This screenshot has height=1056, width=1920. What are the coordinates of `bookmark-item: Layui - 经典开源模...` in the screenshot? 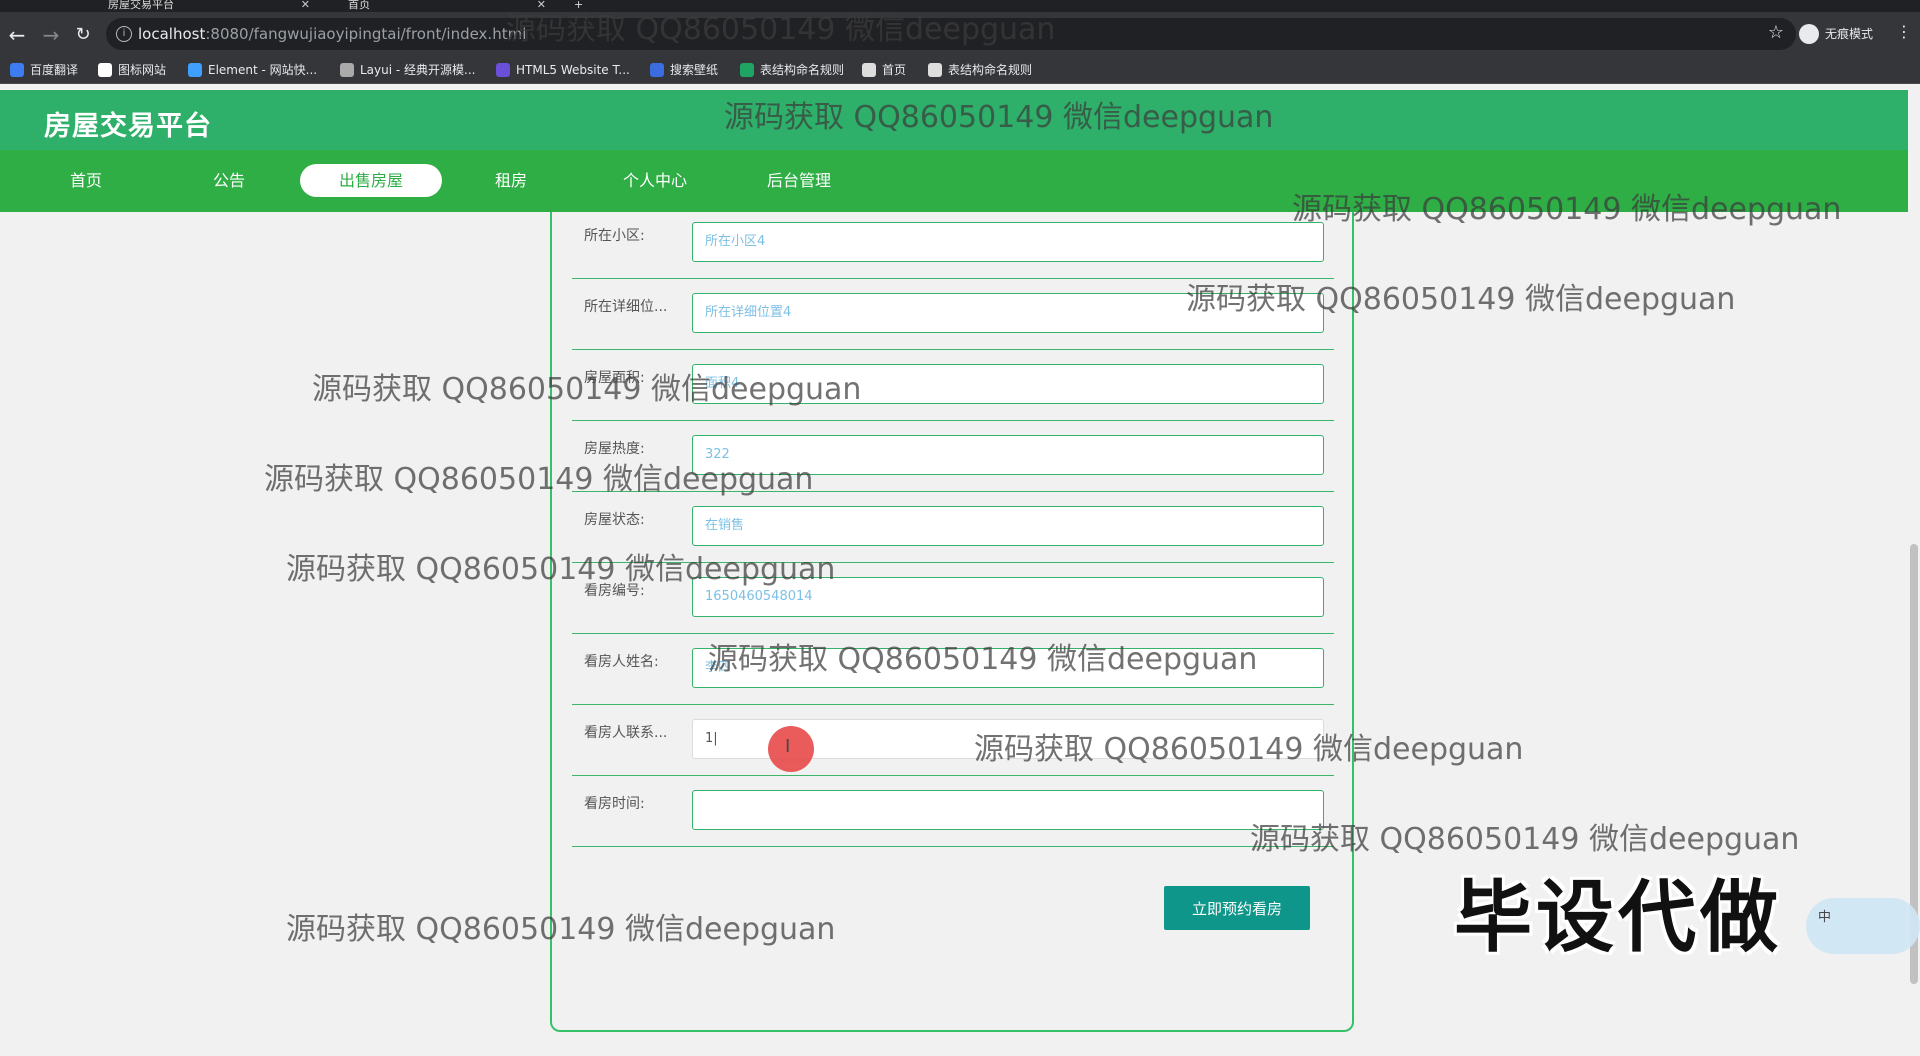 It's located at (407, 70).